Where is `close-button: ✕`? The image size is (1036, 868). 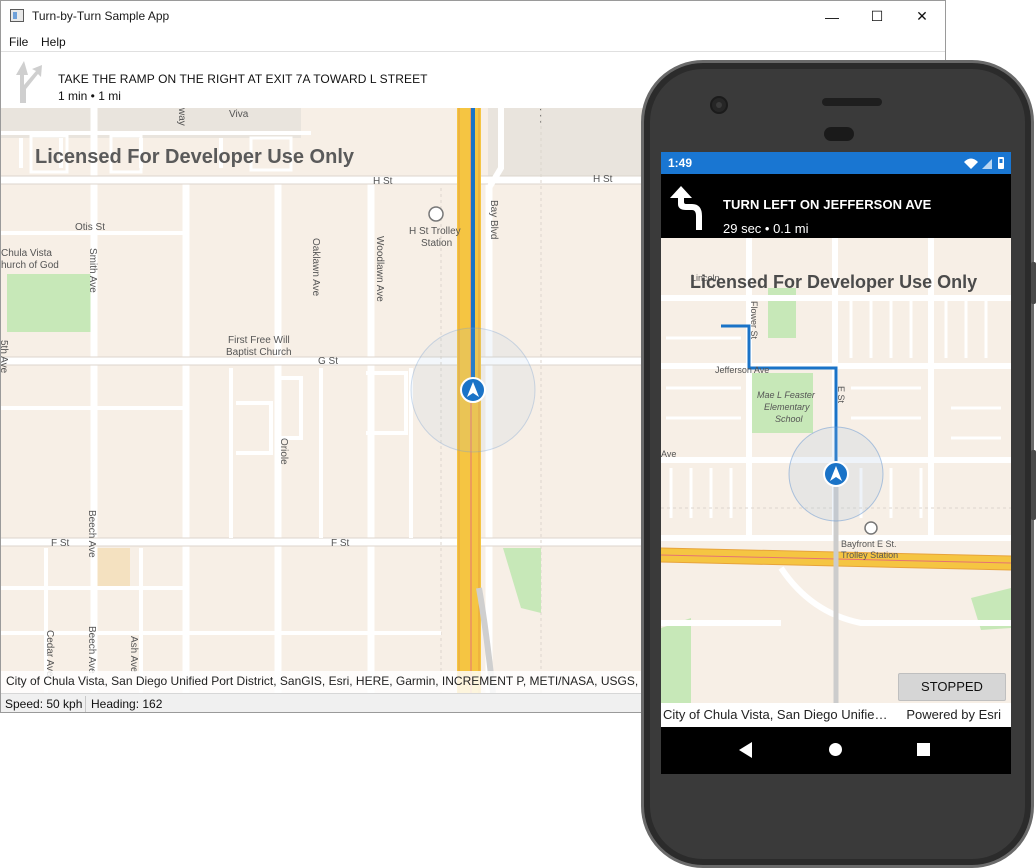 close-button: ✕ is located at coordinates (922, 16).